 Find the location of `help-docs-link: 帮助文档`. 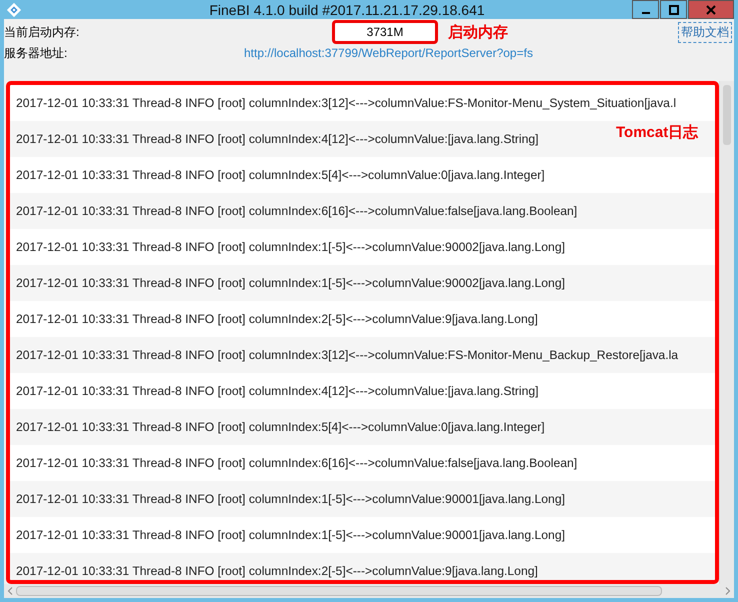

help-docs-link: 帮助文档 is located at coordinates (705, 32).